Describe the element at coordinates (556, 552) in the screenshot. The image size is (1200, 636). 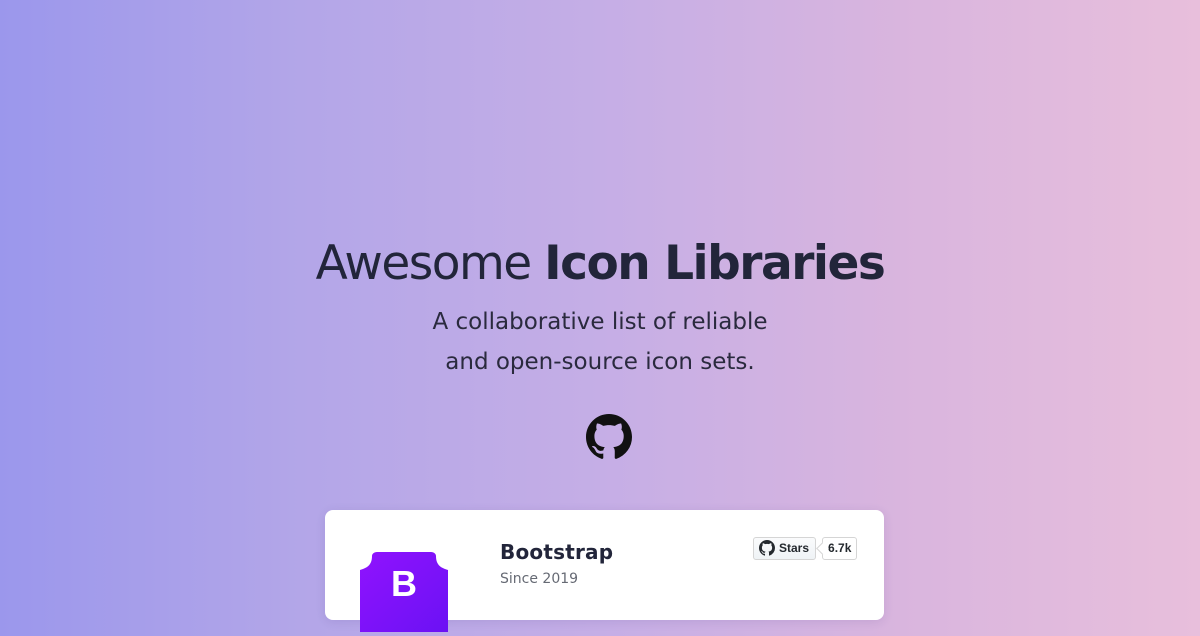
I see `library-name: Bootstrap` at that location.